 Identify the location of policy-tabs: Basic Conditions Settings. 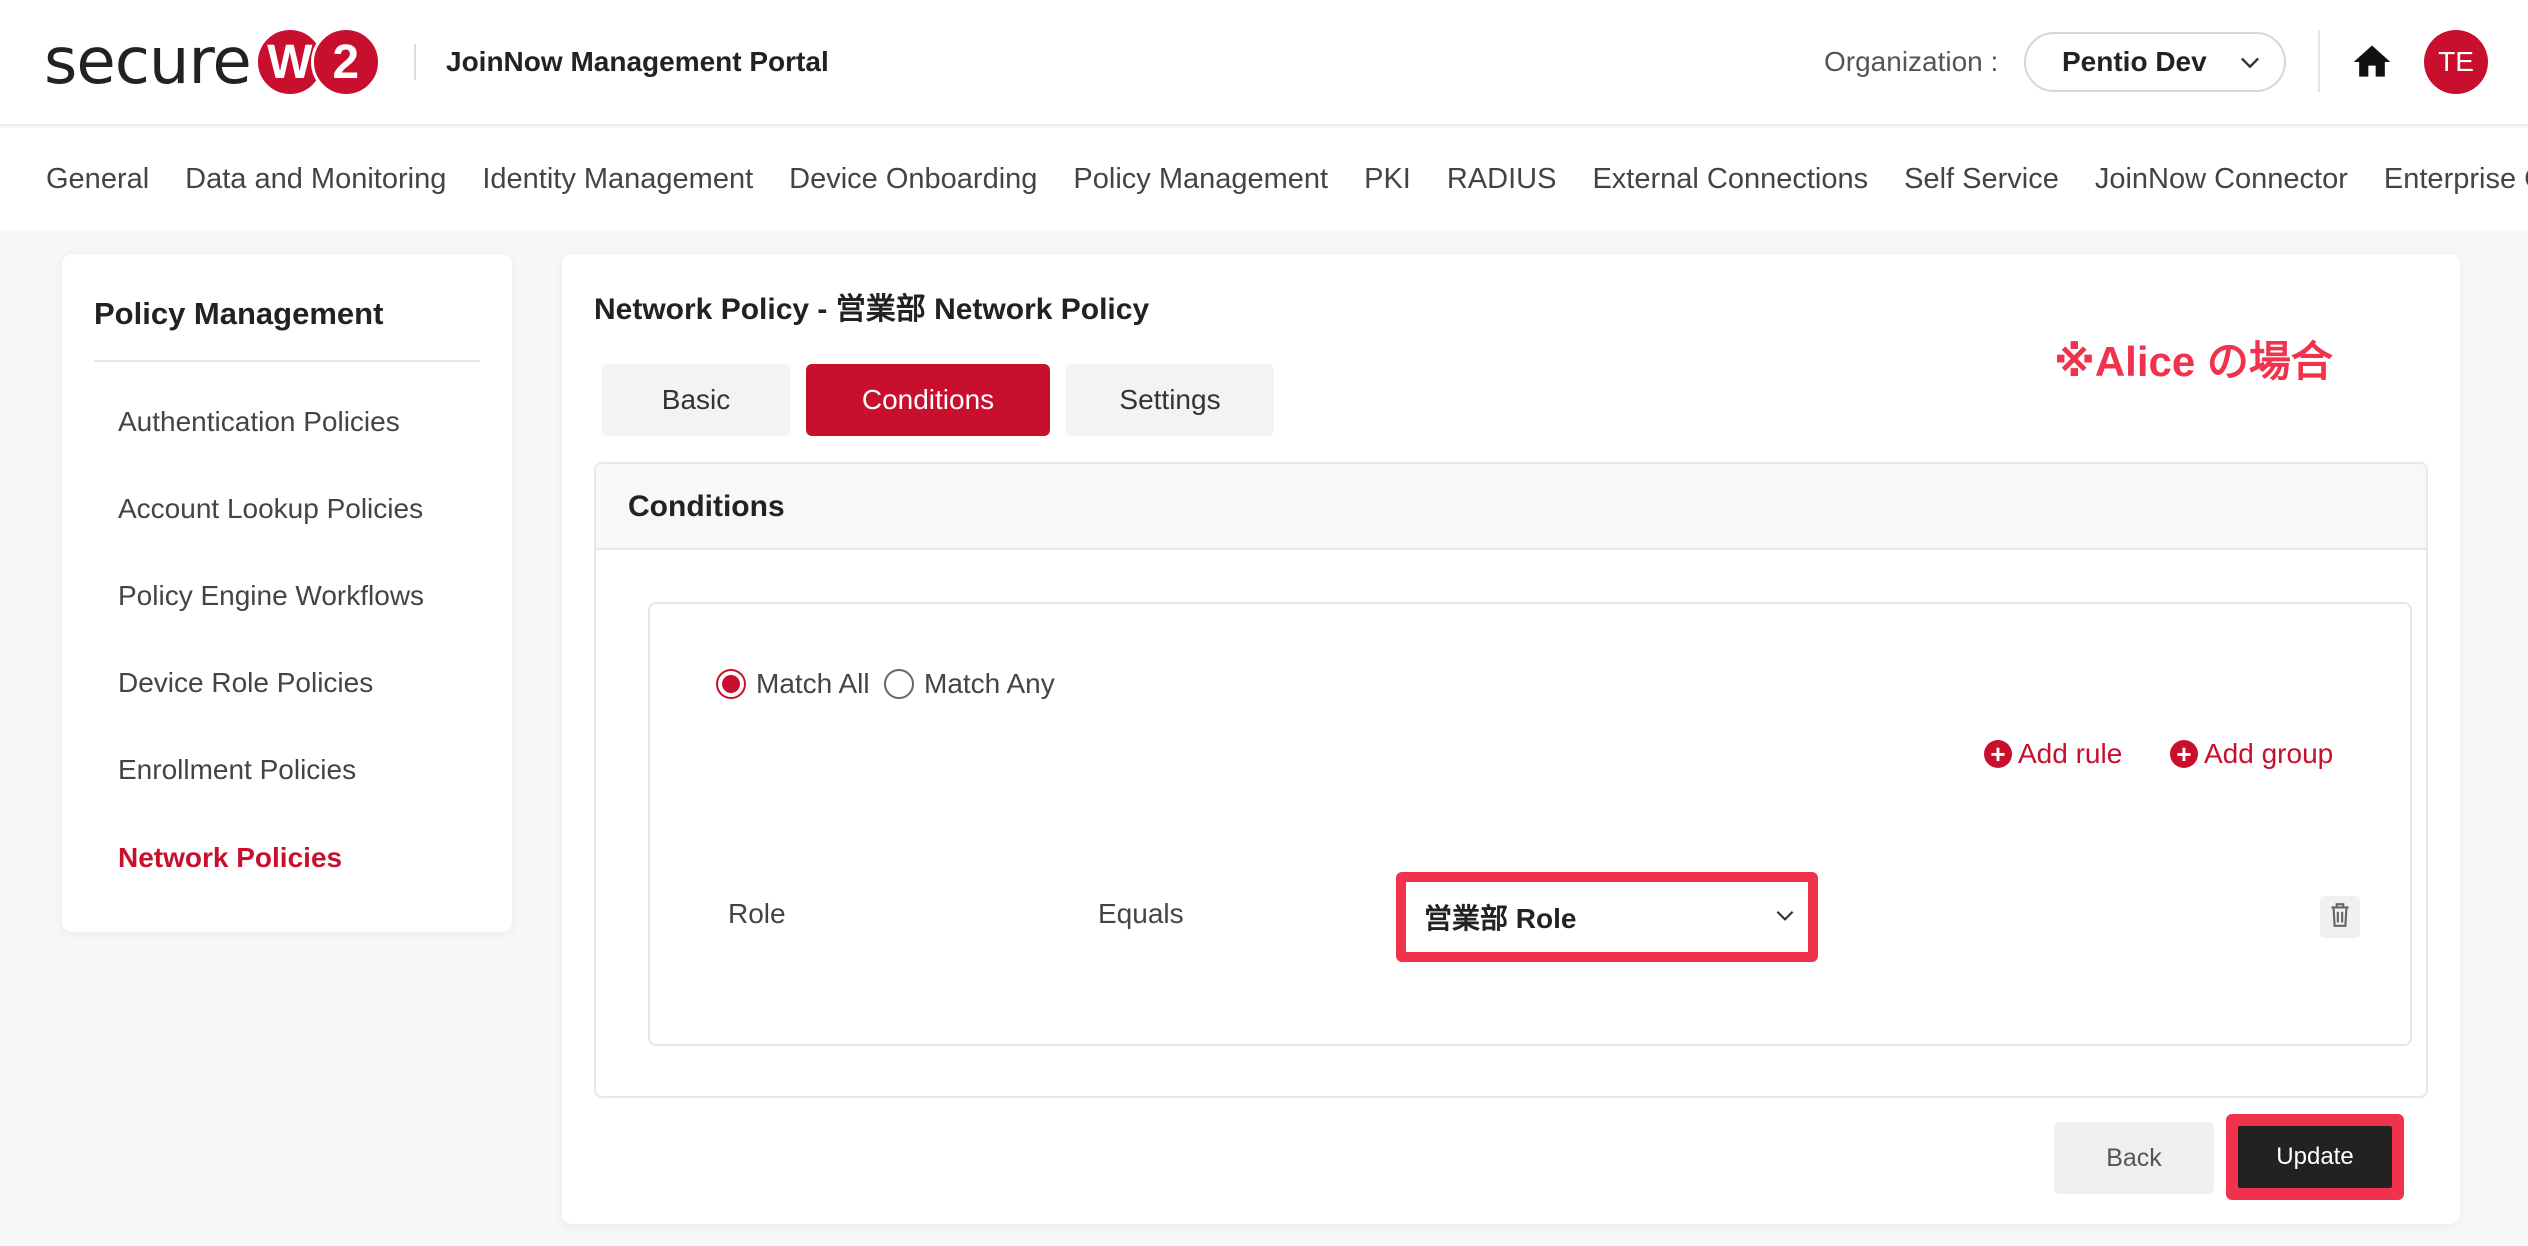
(946, 400).